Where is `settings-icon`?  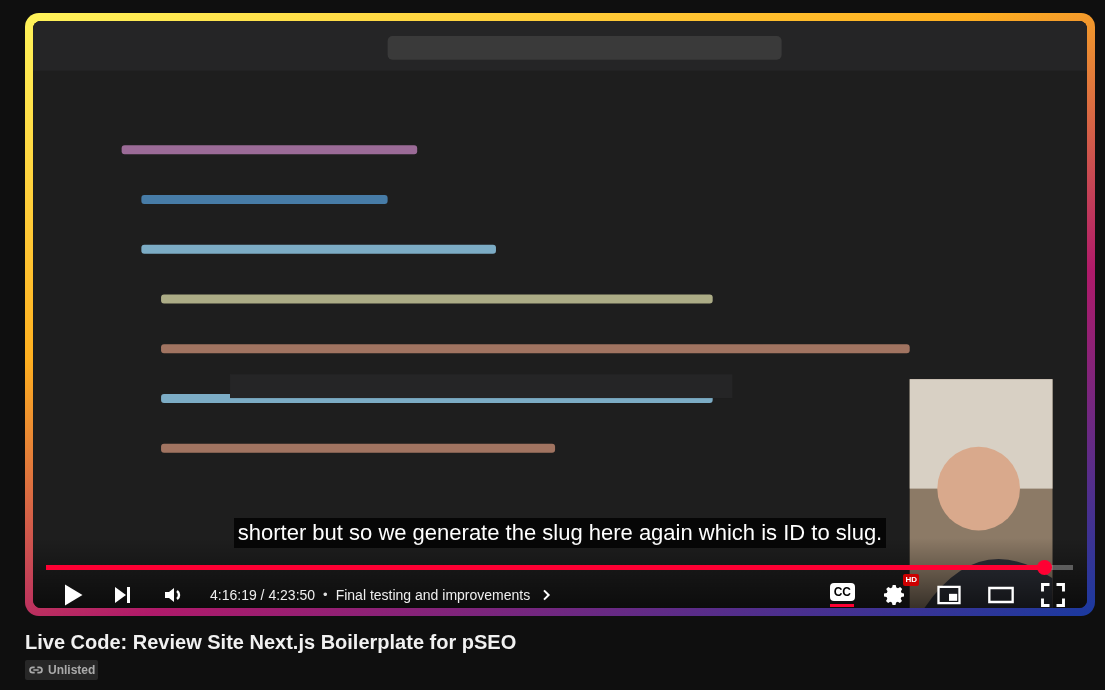 settings-icon is located at coordinates (895, 595).